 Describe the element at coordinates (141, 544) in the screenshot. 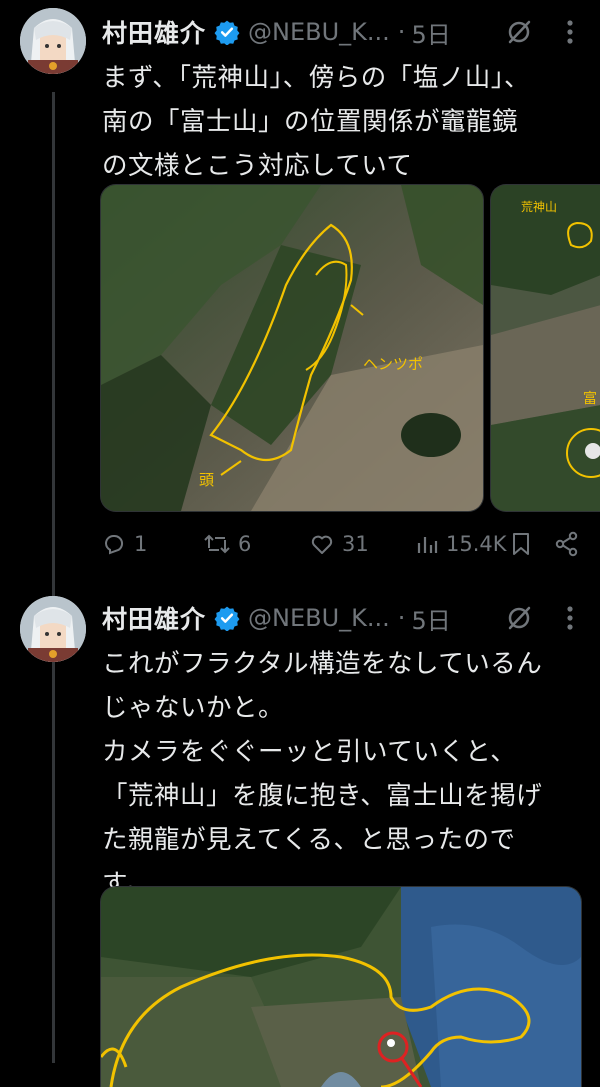

I see `reply-count: 1` at that location.